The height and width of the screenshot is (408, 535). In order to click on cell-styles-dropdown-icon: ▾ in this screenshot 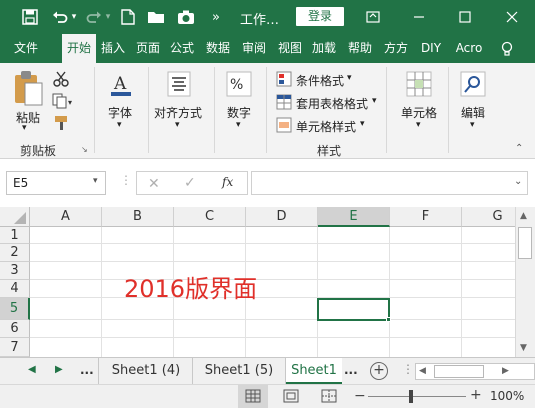, I will do `click(362, 124)`.